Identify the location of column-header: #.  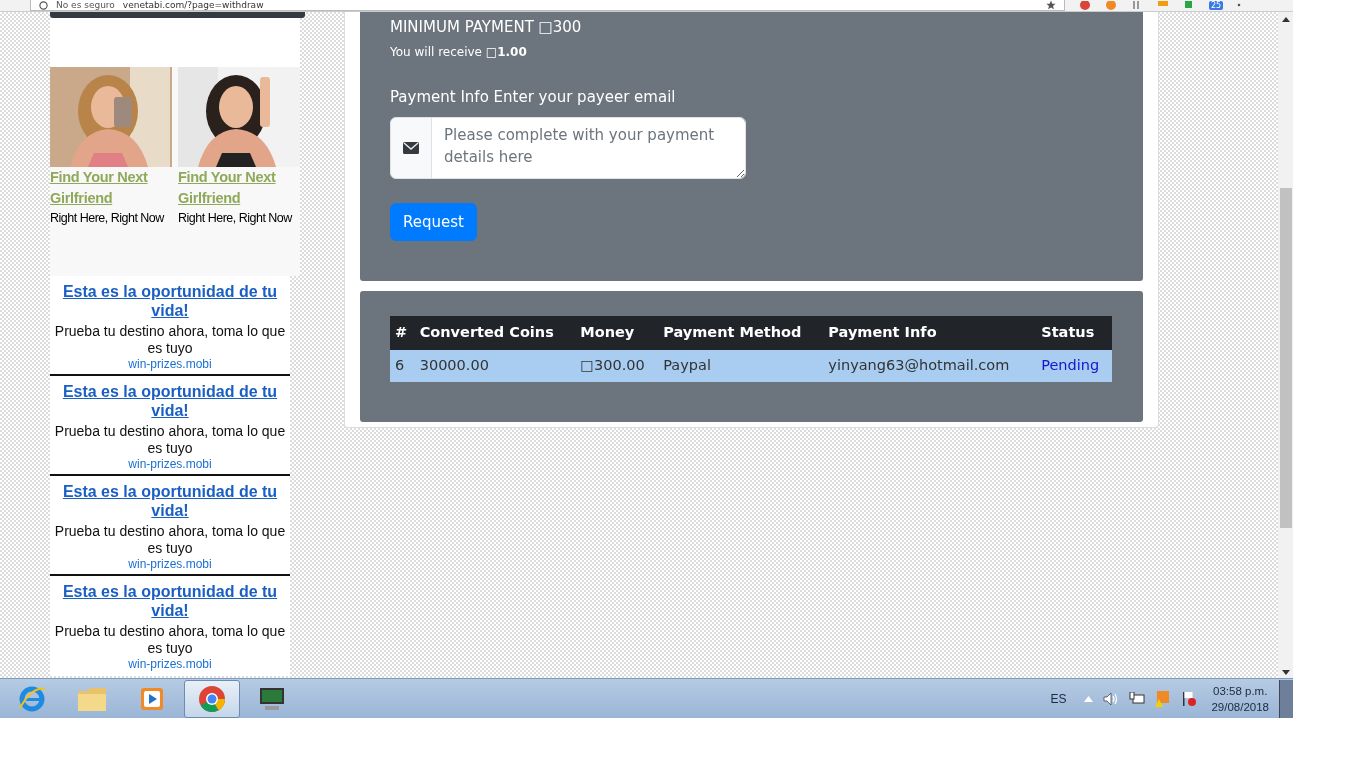
(402, 333).